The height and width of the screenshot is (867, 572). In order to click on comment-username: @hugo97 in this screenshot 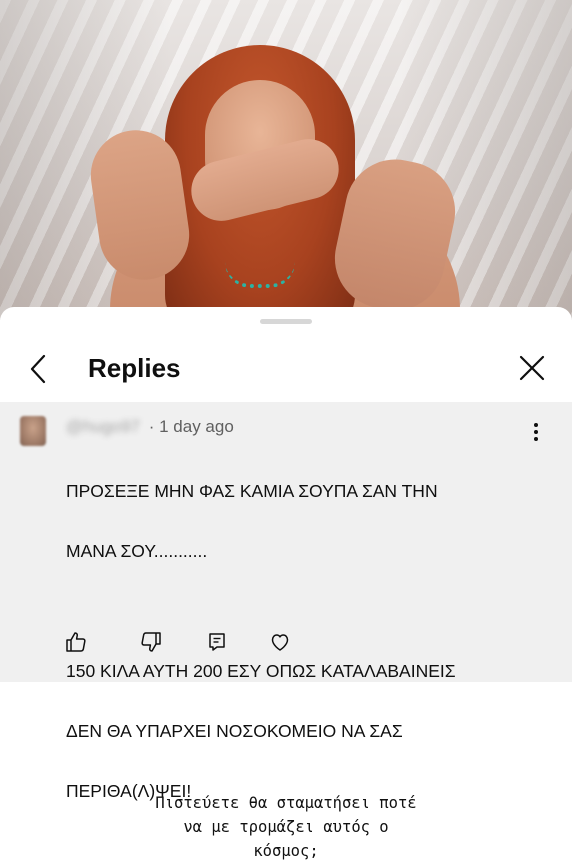, I will do `click(103, 427)`.